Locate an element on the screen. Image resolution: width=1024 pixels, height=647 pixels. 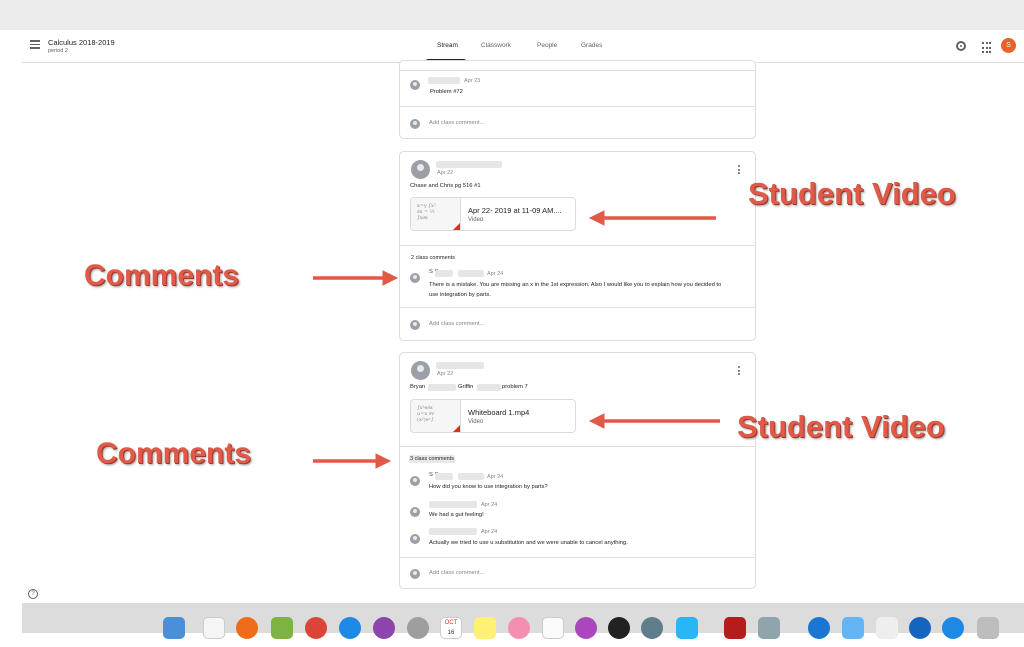
help-icon: ? is located at coordinates (33, 594).